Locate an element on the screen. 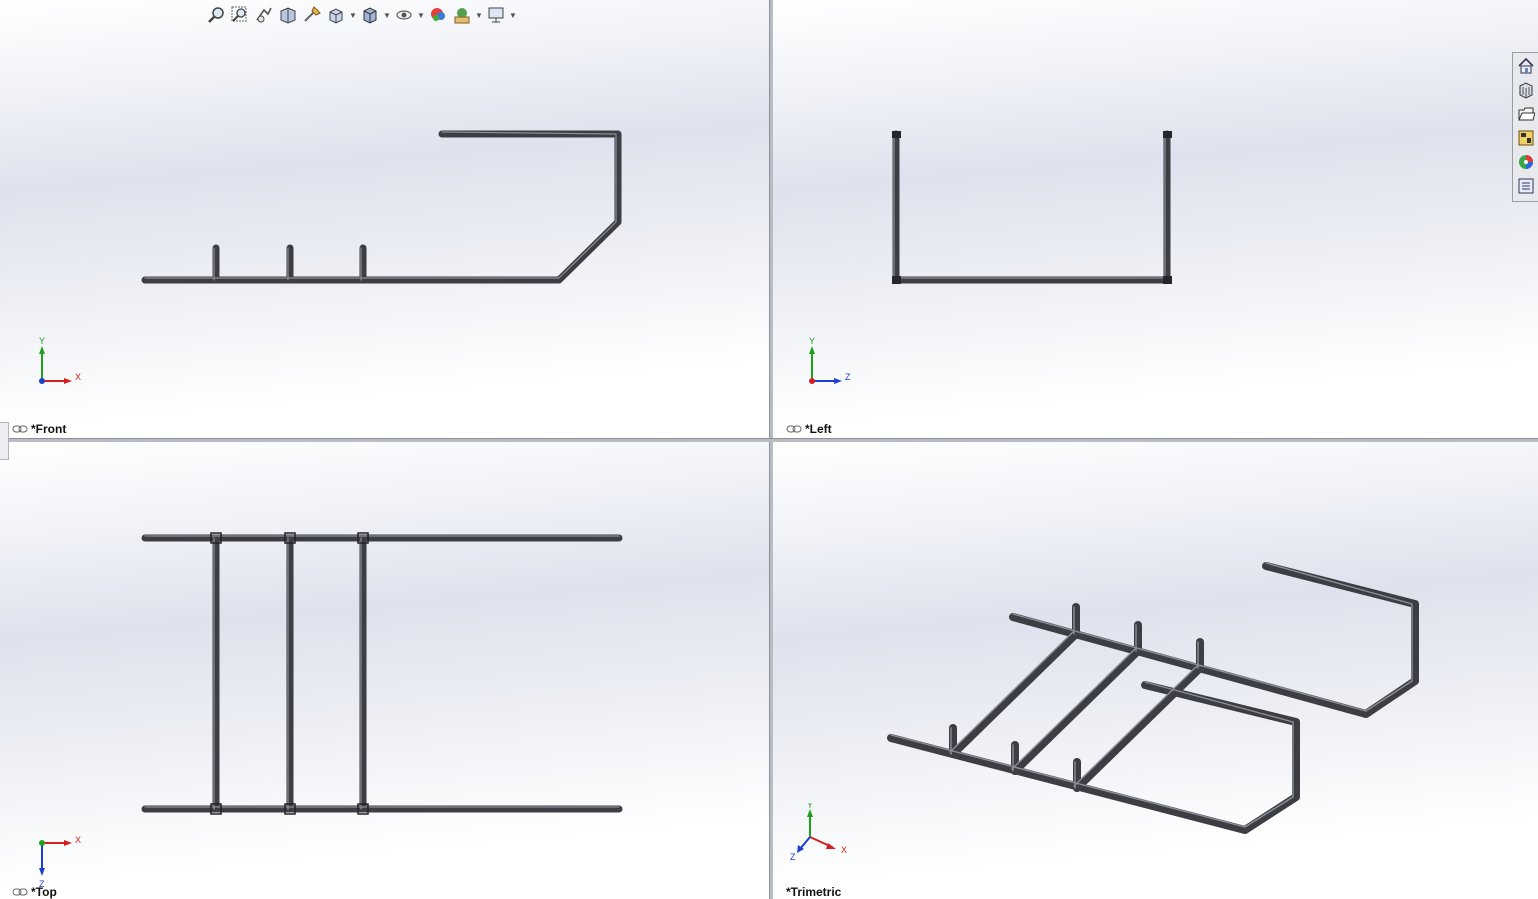  top-view-label: *Top is located at coordinates (34, 892).